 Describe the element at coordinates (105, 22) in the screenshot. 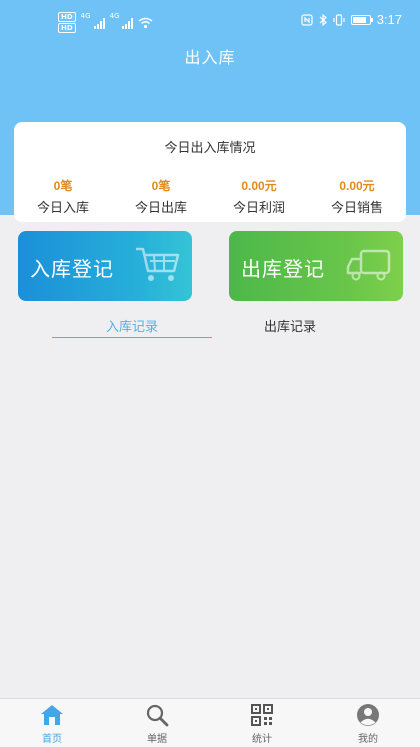

I see `status-left: HD HD 4G 4G` at that location.